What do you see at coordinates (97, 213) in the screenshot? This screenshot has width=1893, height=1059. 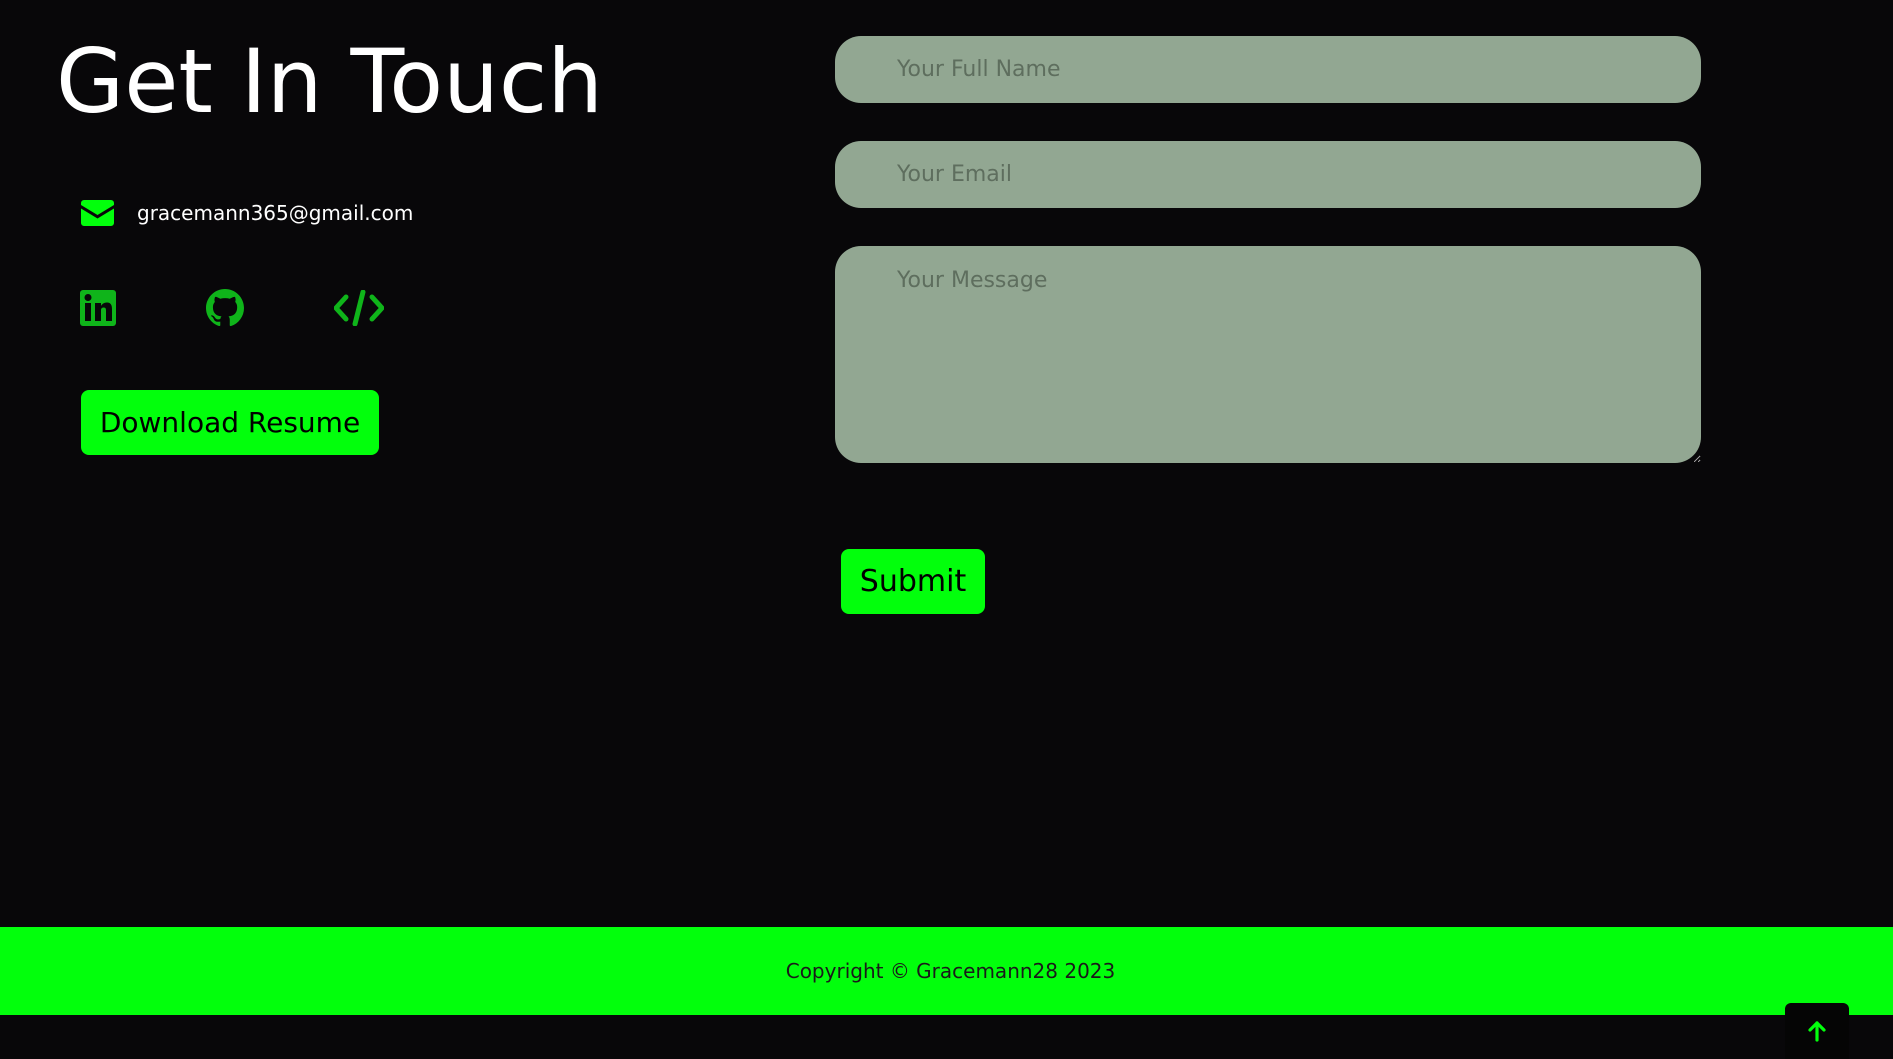 I see `envelope-icon` at bounding box center [97, 213].